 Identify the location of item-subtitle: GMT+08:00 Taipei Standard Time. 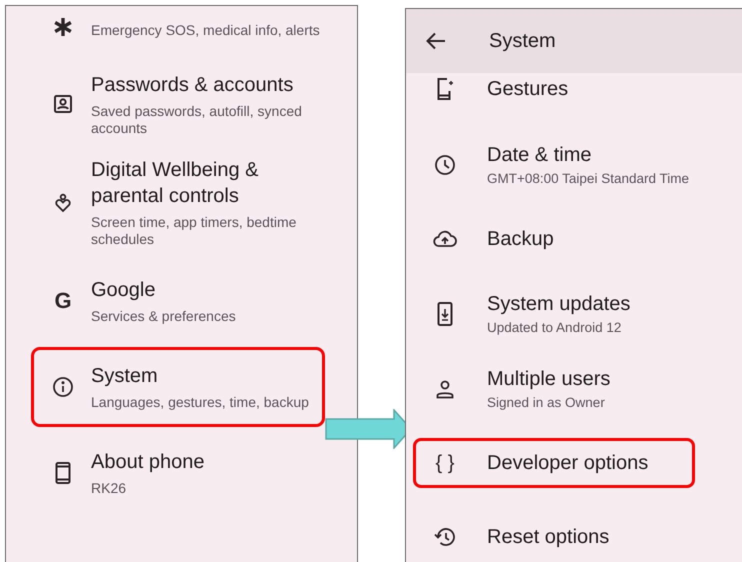
(588, 178).